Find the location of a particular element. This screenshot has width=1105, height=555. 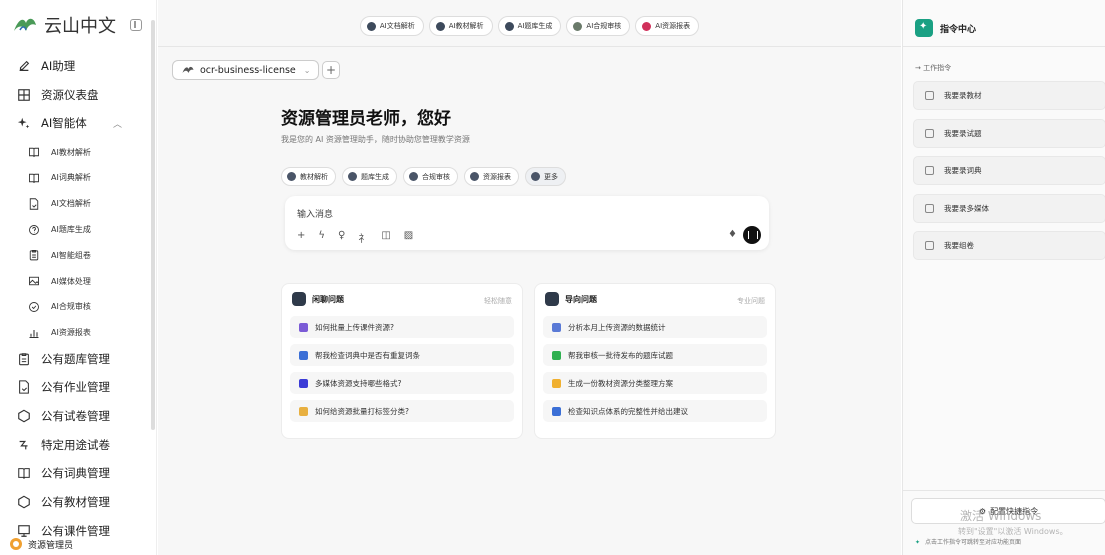

suggestion-chip: 更多 is located at coordinates (545, 176).